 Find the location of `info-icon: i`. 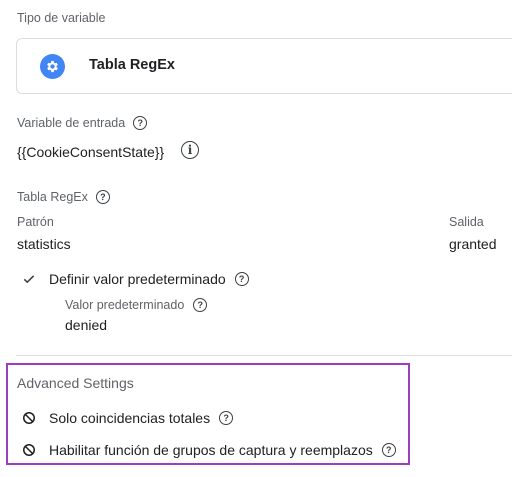

info-icon: i is located at coordinates (190, 150).